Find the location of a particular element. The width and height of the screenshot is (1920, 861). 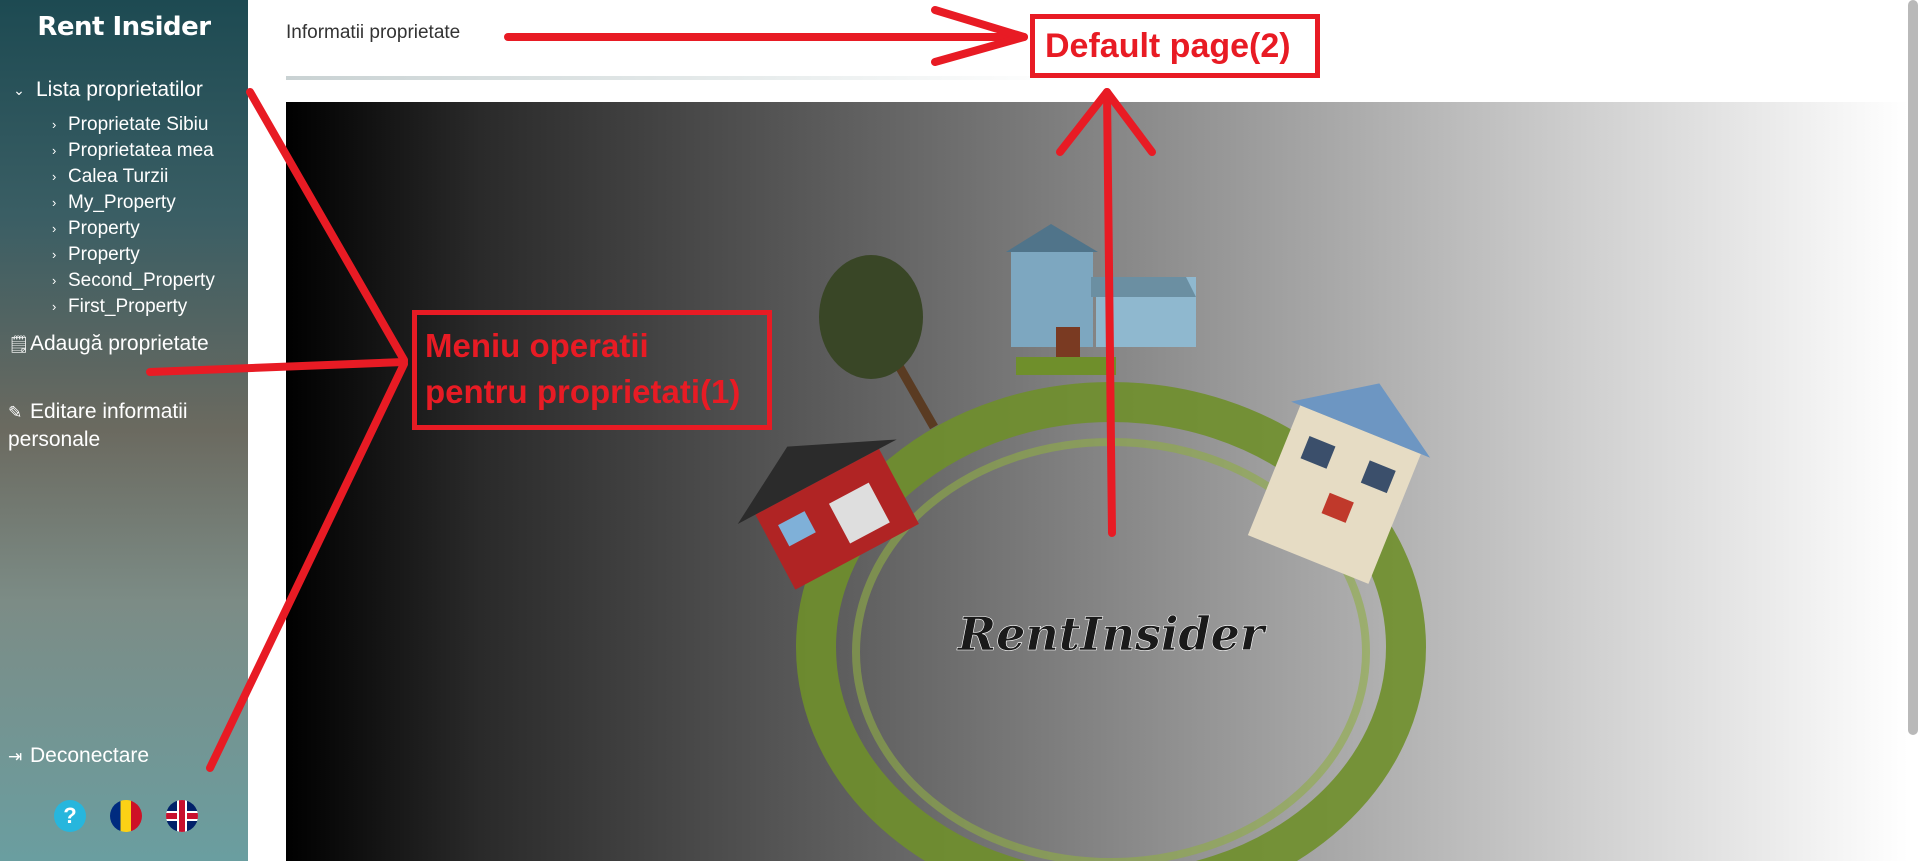

properties-list-toggle: ⌄ Lista proprietatilor is located at coordinates (106, 90).